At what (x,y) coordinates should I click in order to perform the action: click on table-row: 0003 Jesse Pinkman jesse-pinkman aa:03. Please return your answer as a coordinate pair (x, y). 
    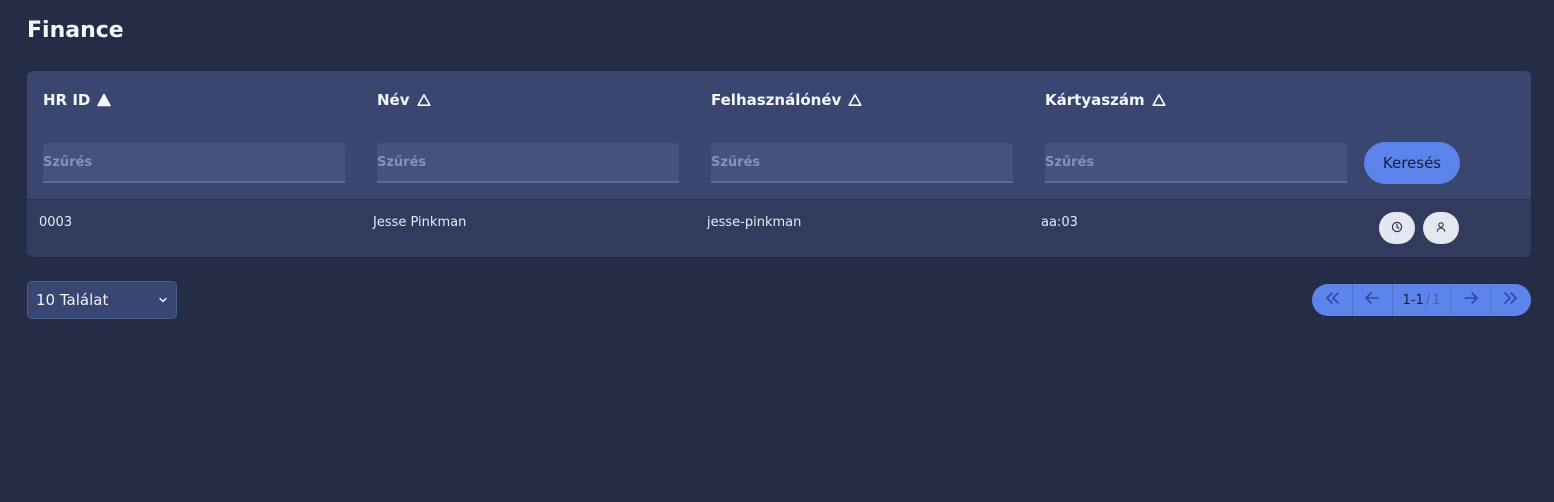
    Looking at the image, I should click on (779, 228).